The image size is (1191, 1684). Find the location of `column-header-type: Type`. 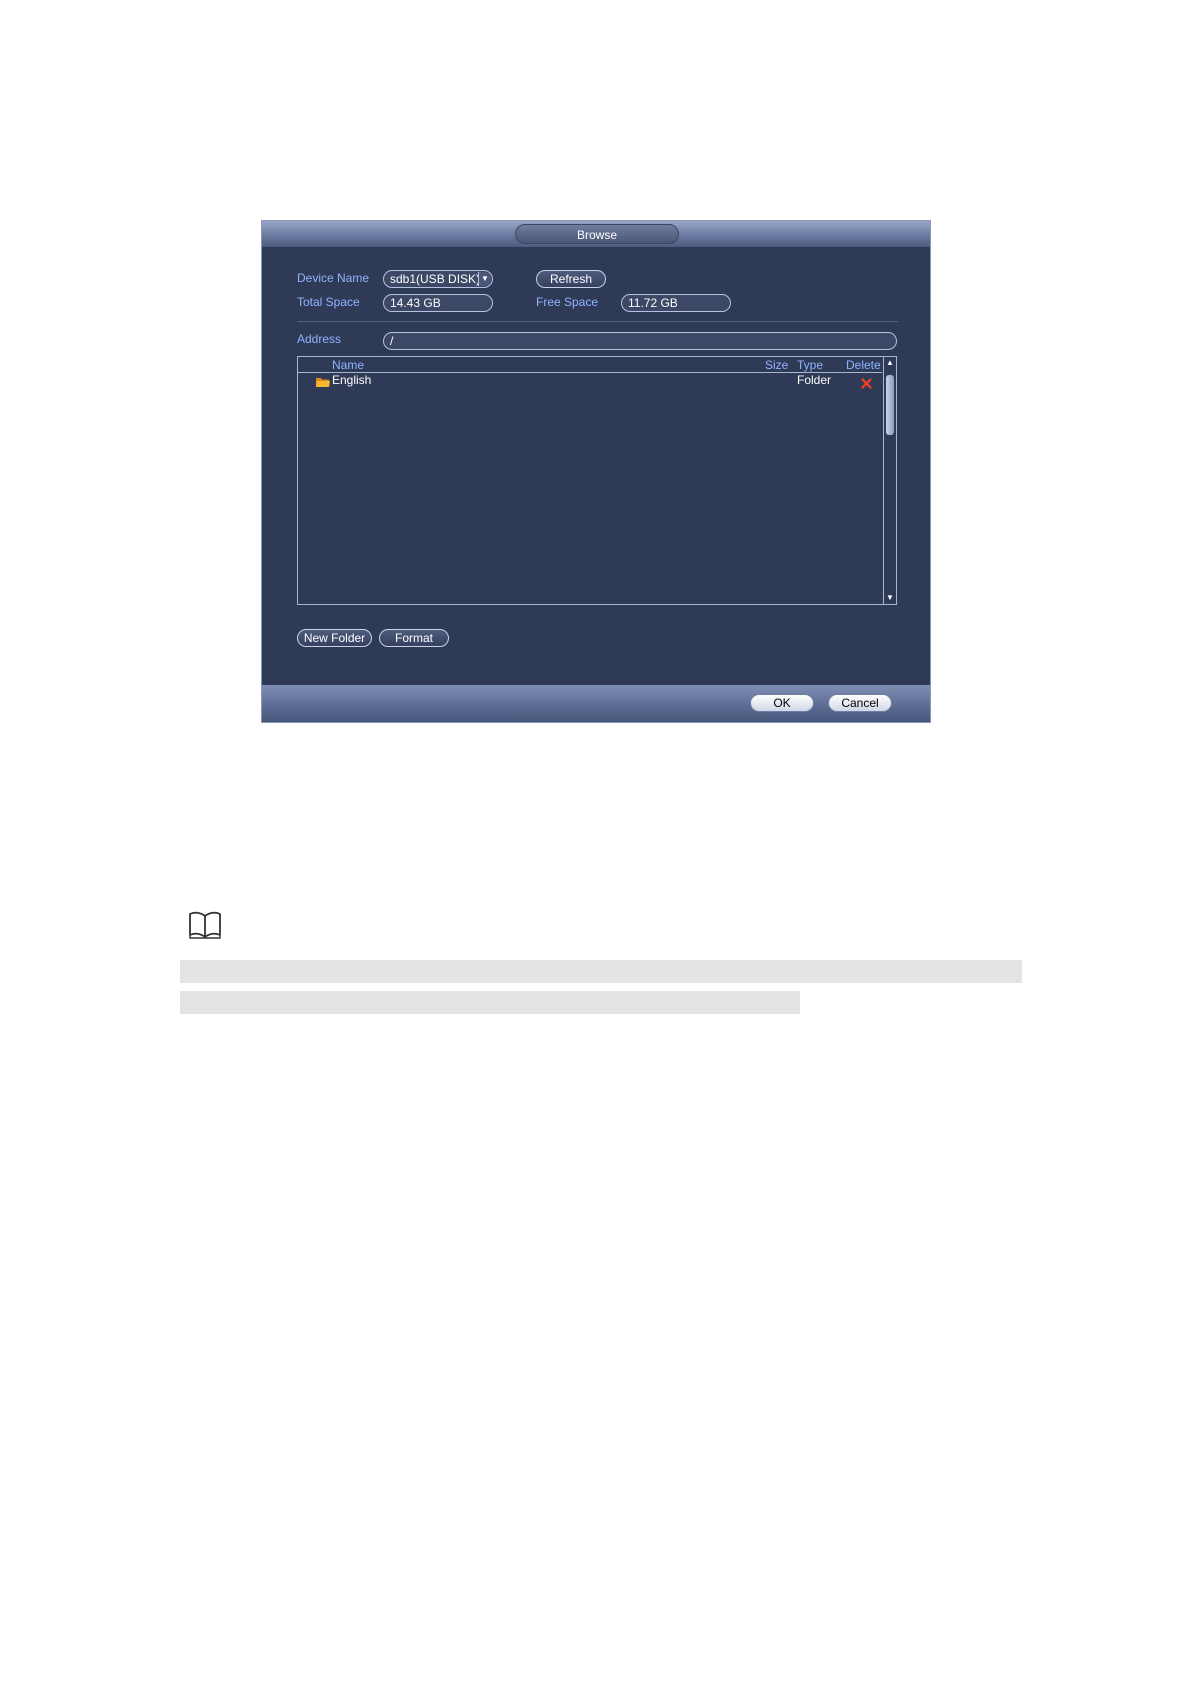

column-header-type: Type is located at coordinates (810, 365).